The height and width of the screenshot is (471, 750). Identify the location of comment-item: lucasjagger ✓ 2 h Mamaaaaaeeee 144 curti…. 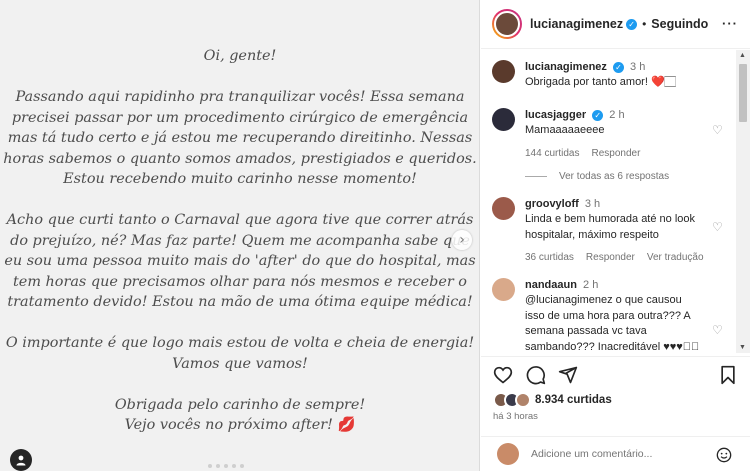
(608, 134).